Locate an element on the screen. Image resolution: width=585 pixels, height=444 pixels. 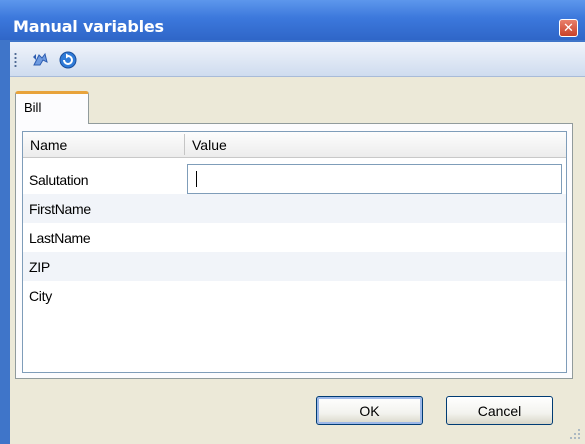
table-row: LastName is located at coordinates (294, 237).